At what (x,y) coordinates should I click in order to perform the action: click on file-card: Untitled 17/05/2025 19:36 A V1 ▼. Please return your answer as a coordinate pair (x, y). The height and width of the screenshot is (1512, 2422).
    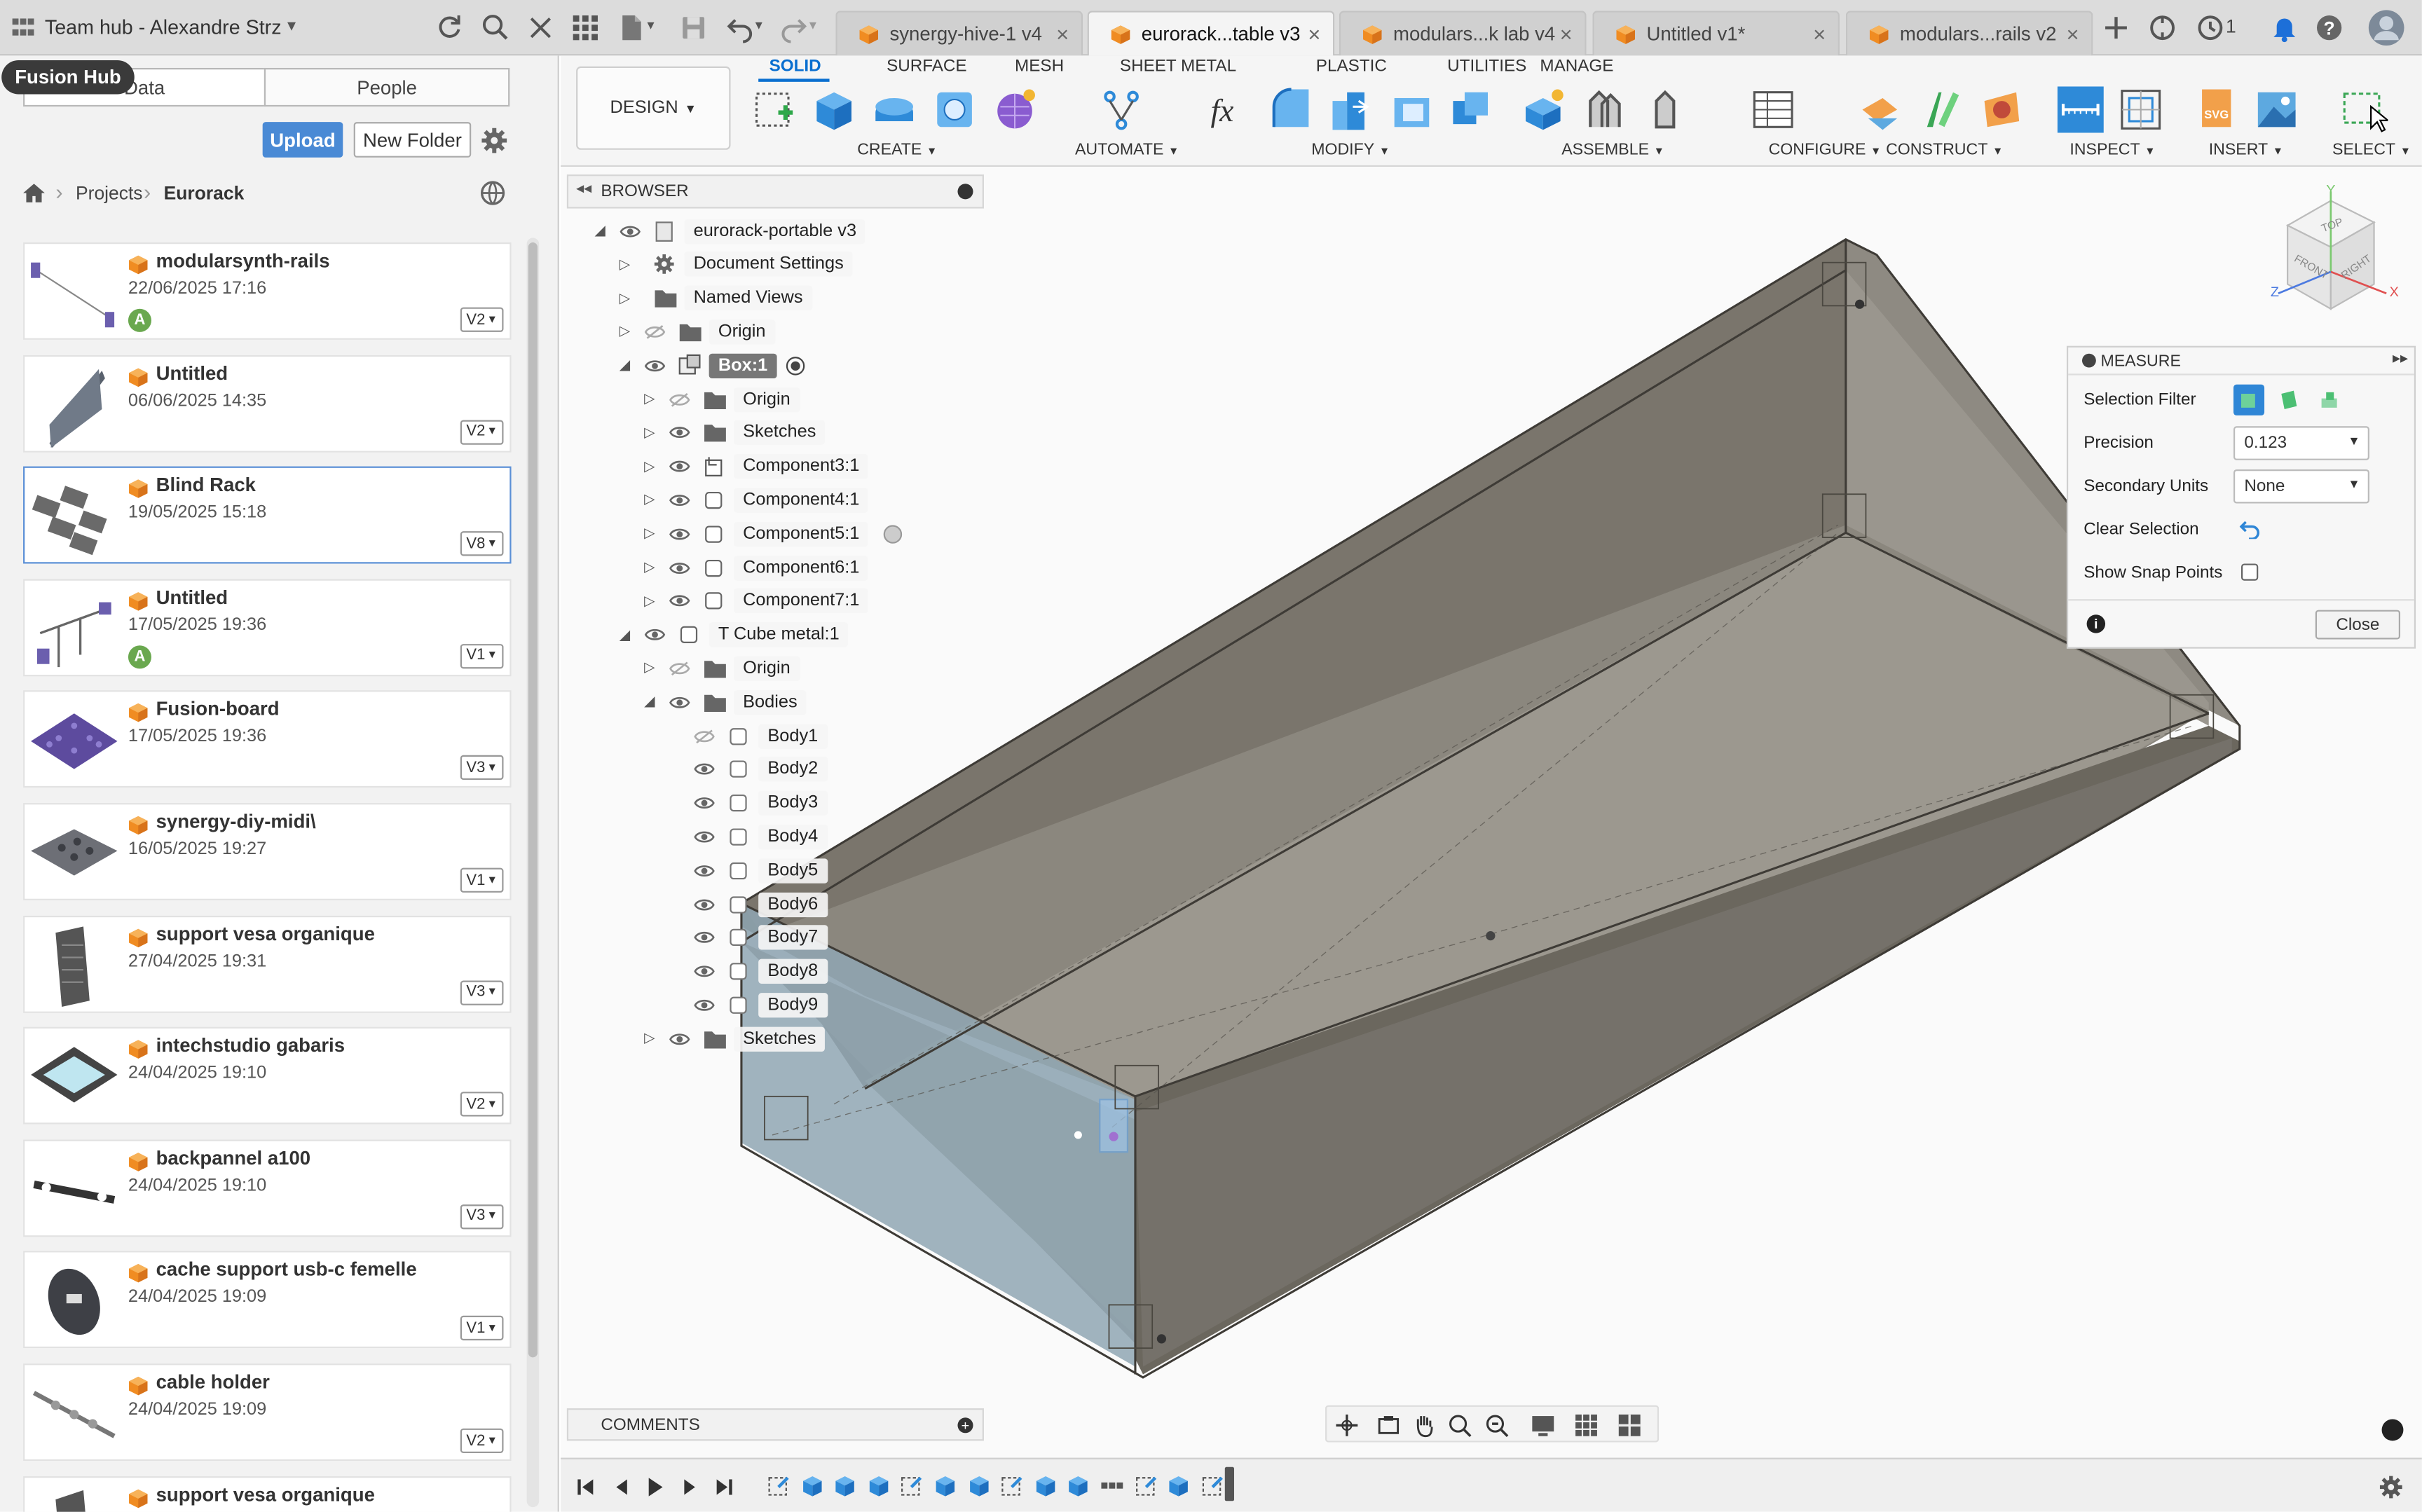
    Looking at the image, I should click on (267, 627).